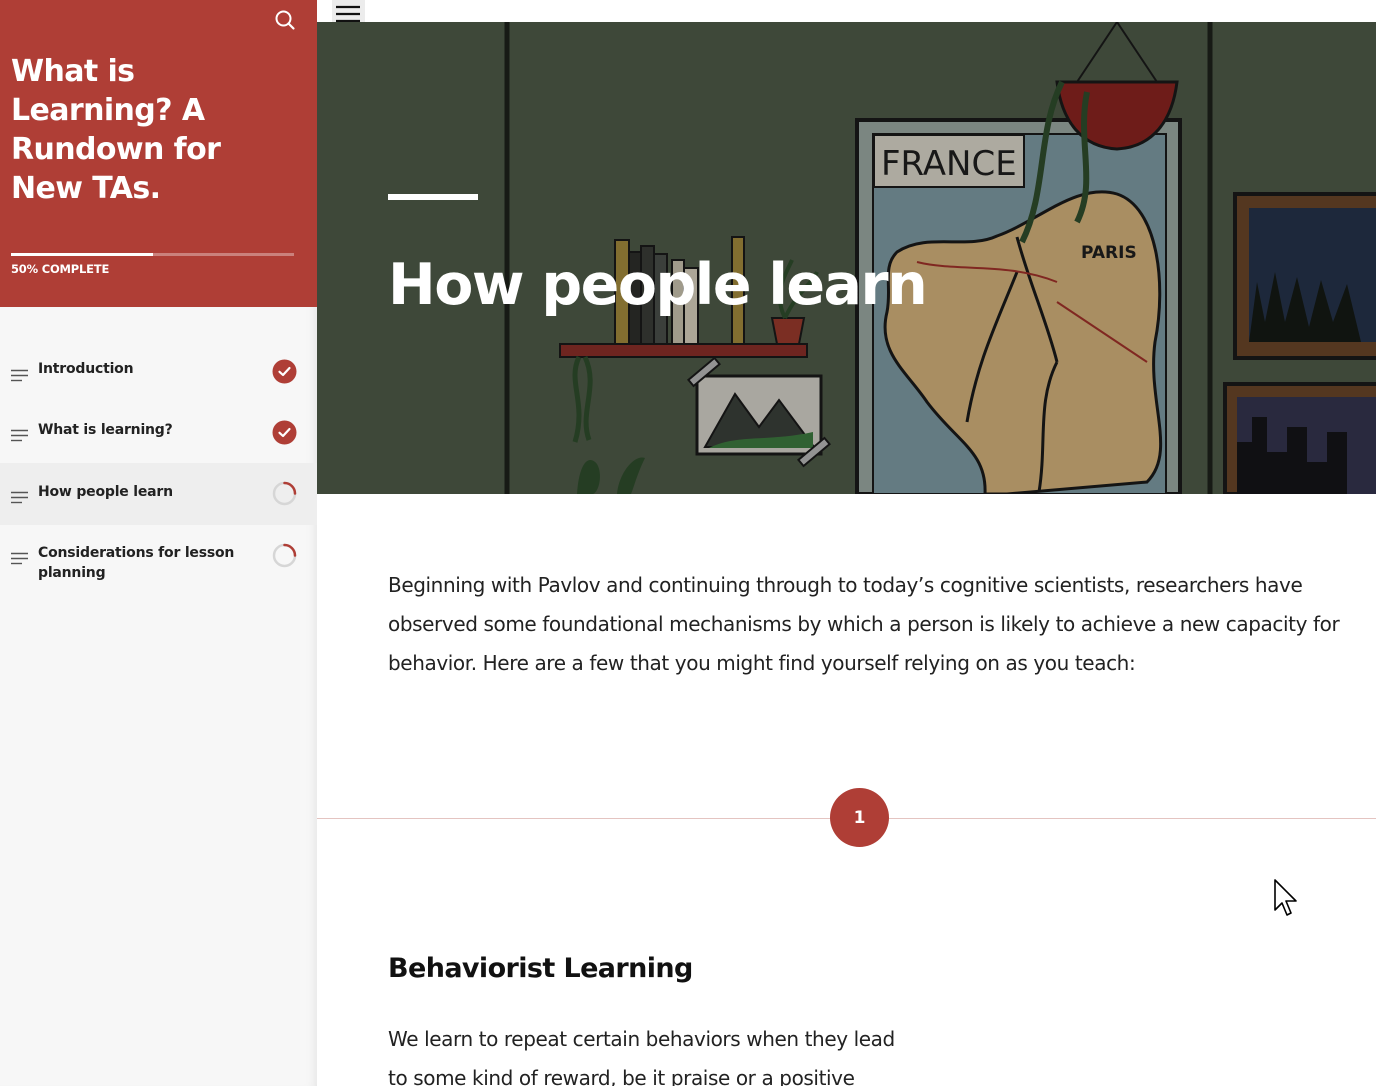 Image resolution: width=1376 pixels, height=1086 pixels. I want to click on page-title: How people learn, so click(658, 285).